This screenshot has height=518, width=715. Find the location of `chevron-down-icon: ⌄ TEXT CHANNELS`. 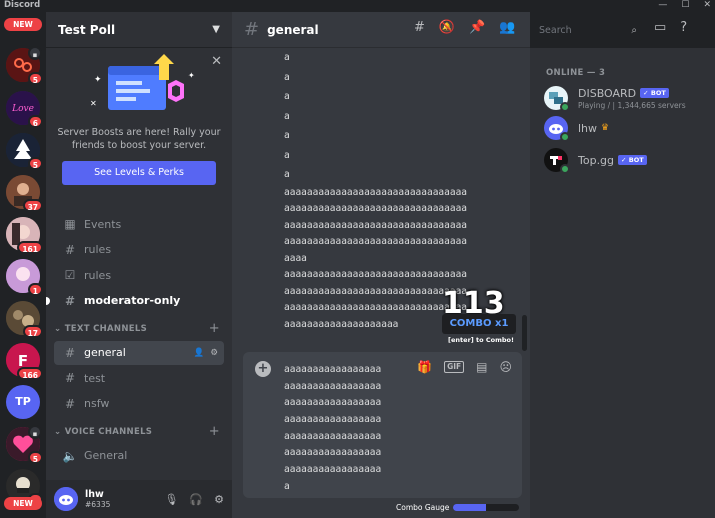

chevron-down-icon: ⌄ TEXT CHANNELS is located at coordinates (101, 328).